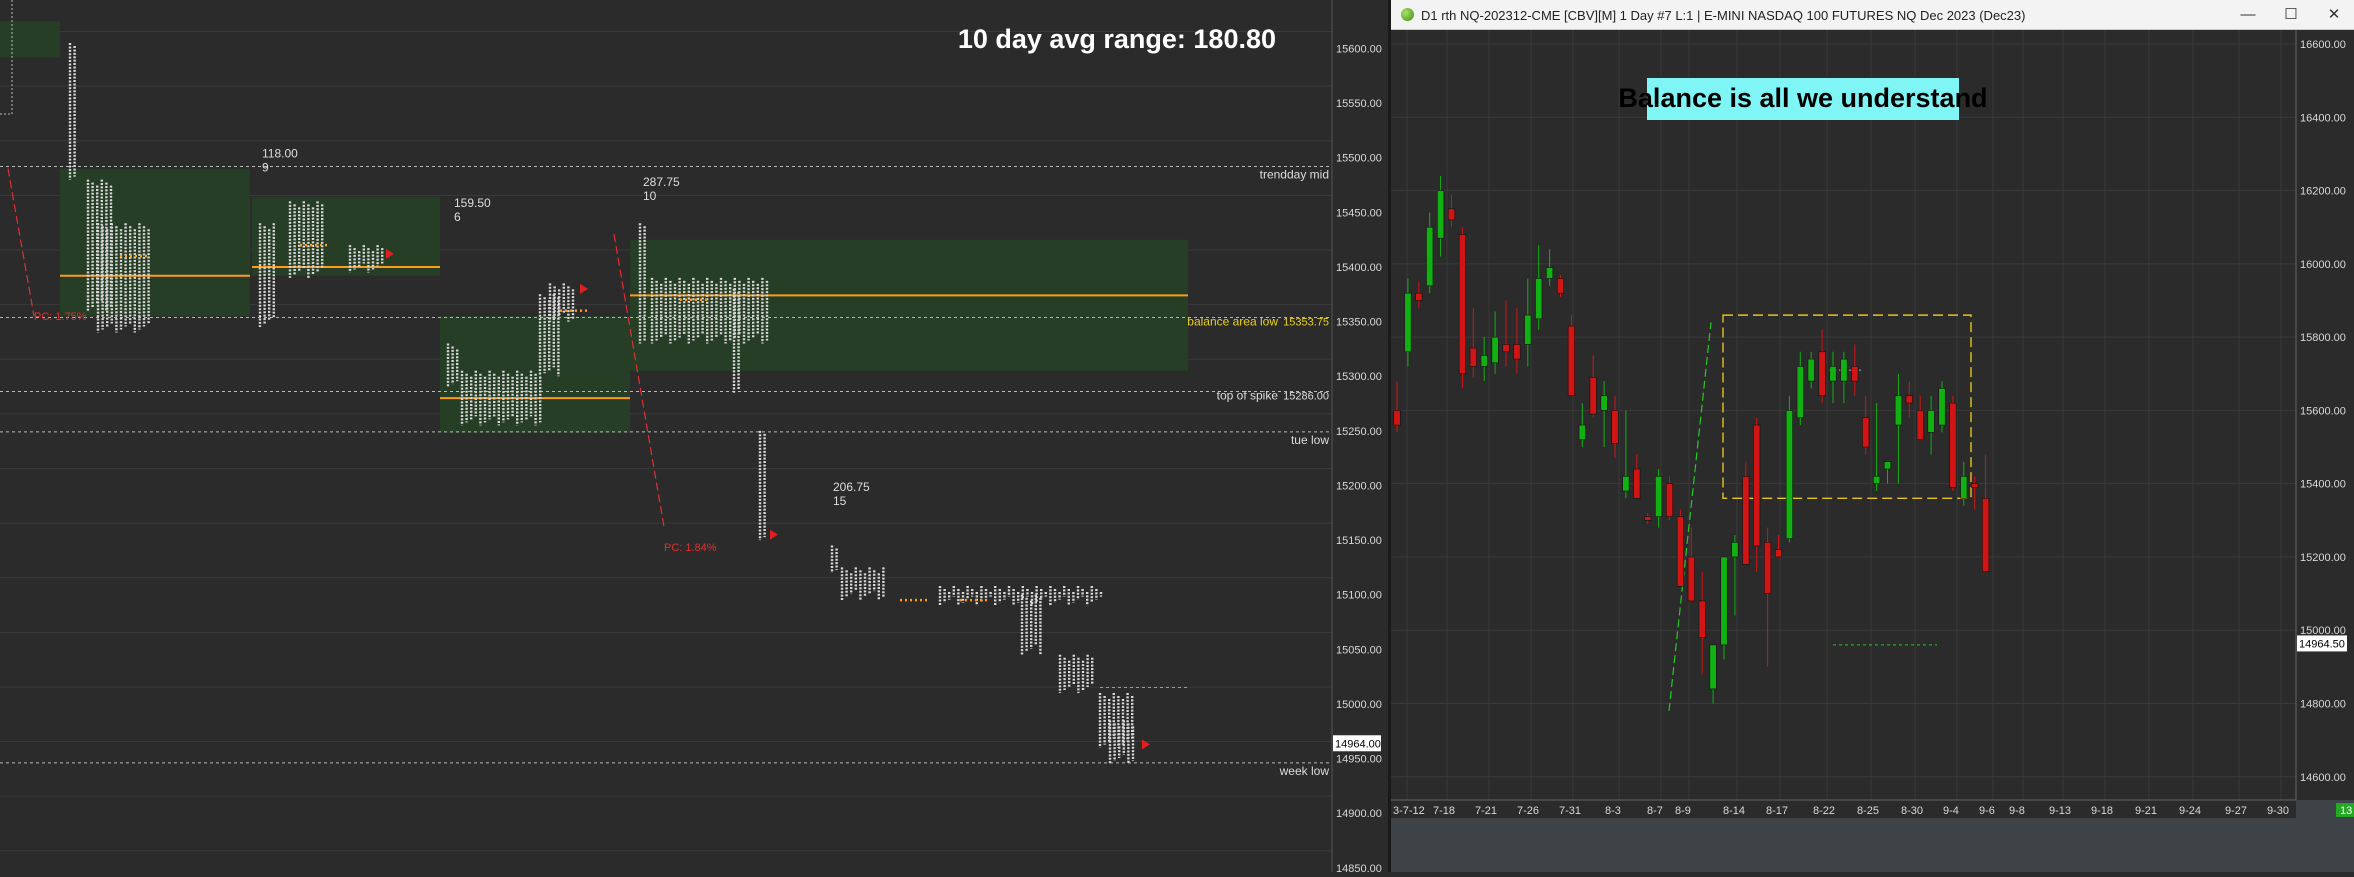 Image resolution: width=2354 pixels, height=877 pixels. What do you see at coordinates (1359, 159) in the screenshot?
I see `price-tick-label: 15500.00` at bounding box center [1359, 159].